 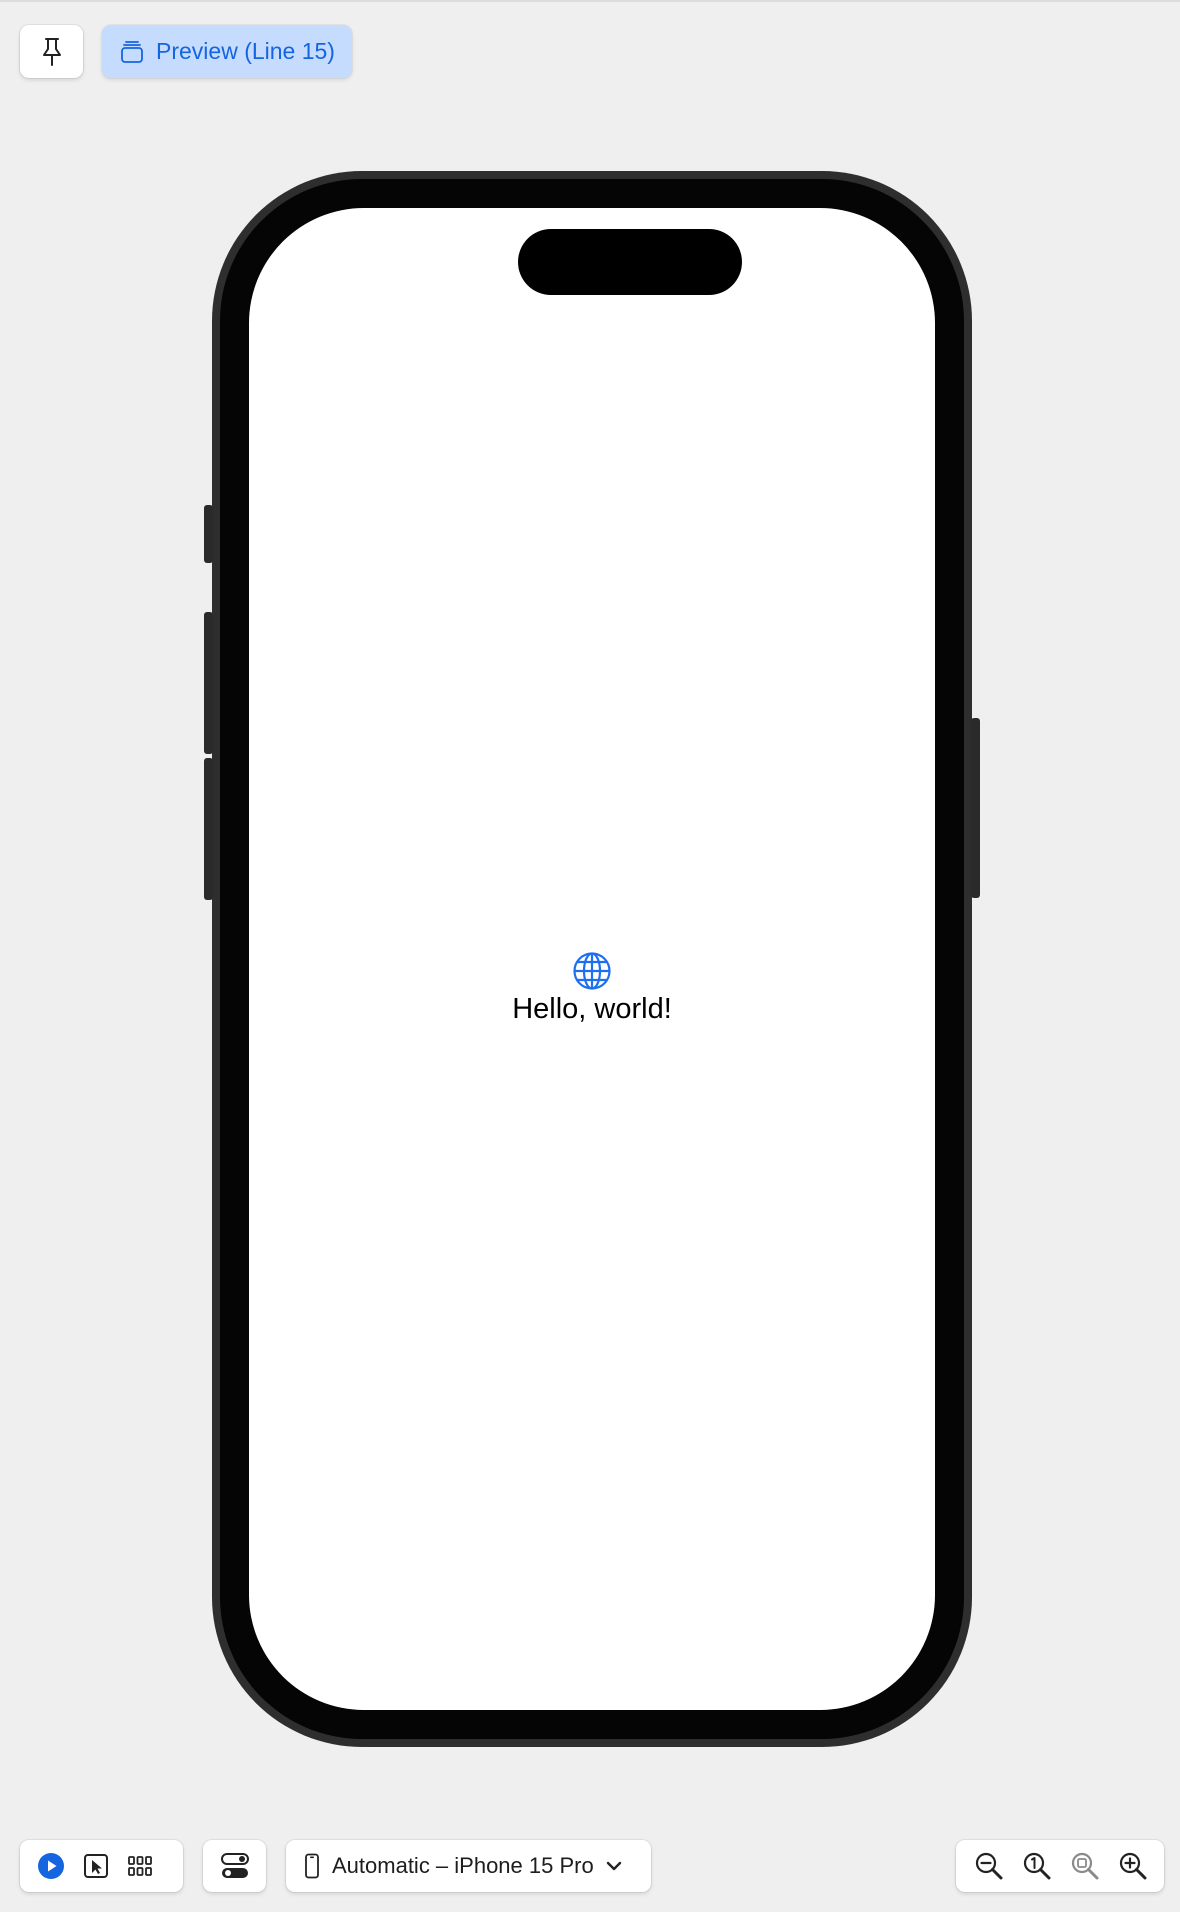 I want to click on power-button, so click(x=975, y=808).